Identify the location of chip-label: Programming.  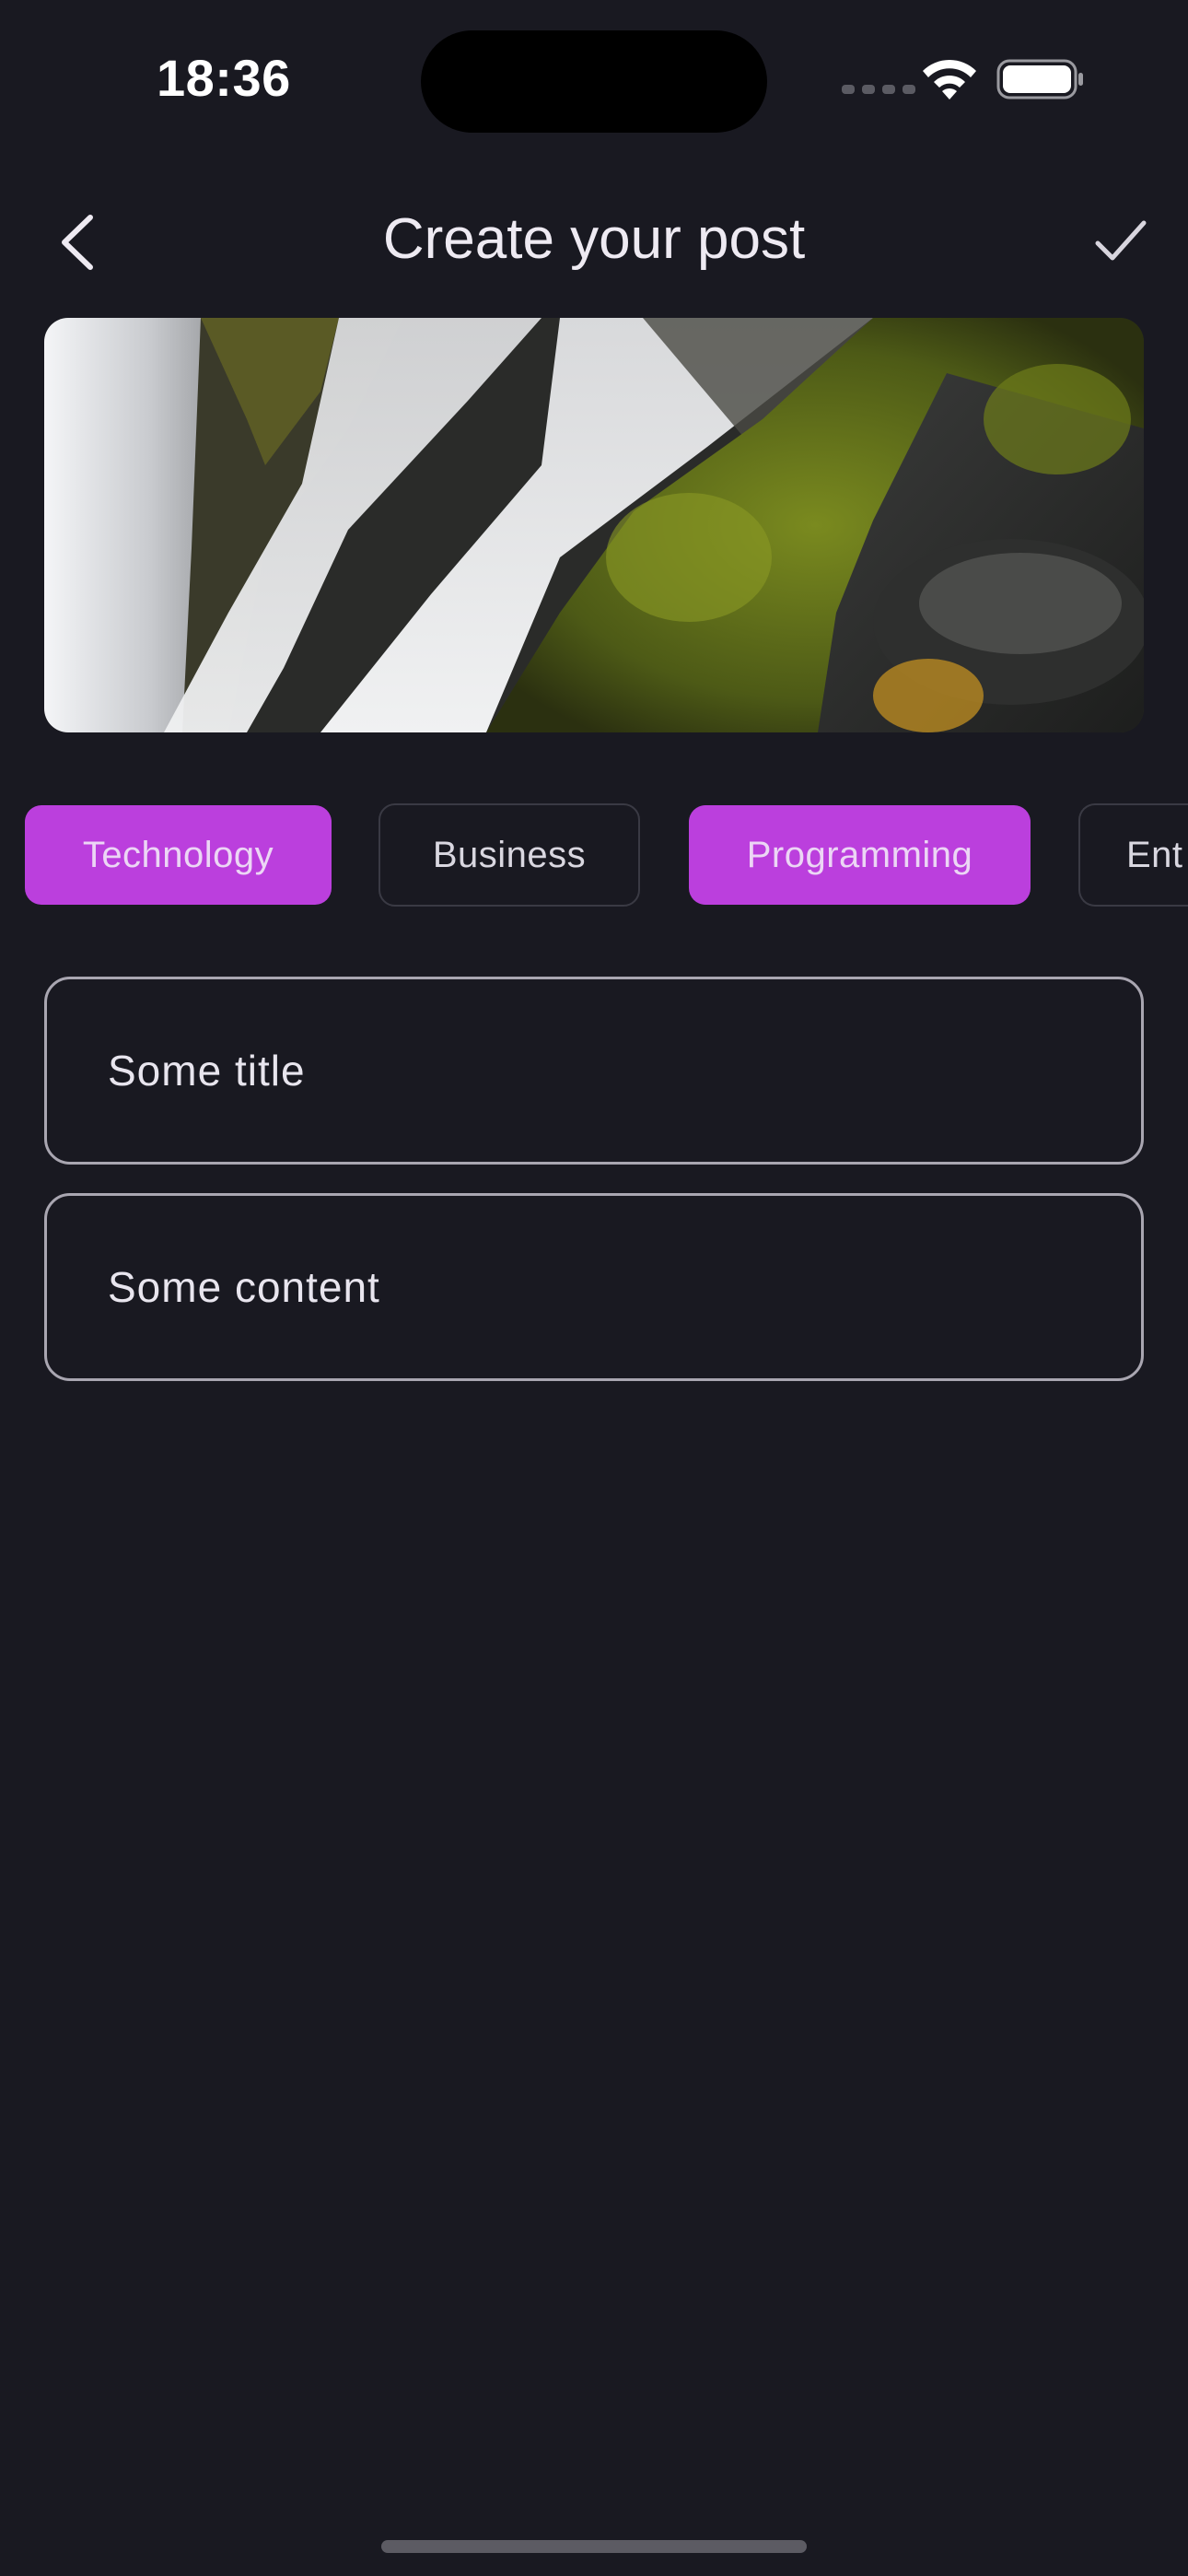
(859, 854).